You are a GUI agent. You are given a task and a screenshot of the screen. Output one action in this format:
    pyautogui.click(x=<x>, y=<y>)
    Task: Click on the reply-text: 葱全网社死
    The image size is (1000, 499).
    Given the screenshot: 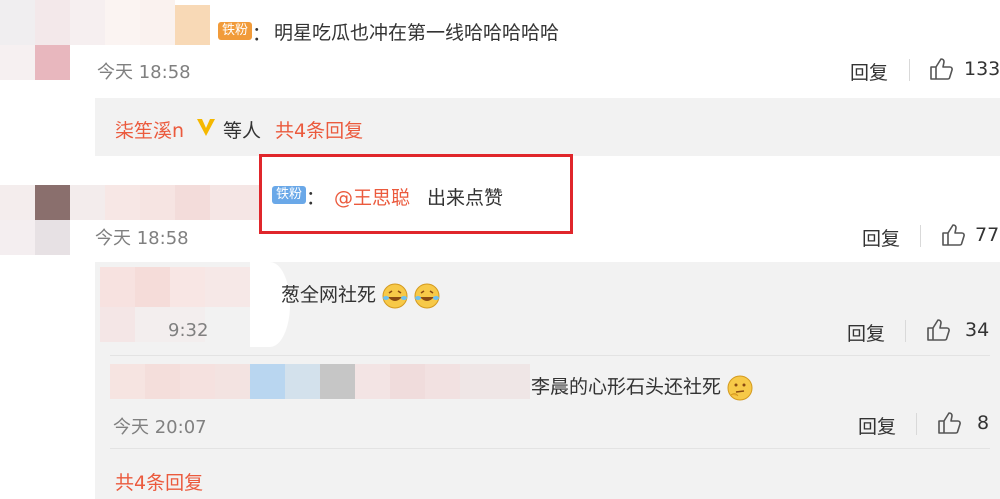 What is the action you would take?
    pyautogui.click(x=360, y=294)
    